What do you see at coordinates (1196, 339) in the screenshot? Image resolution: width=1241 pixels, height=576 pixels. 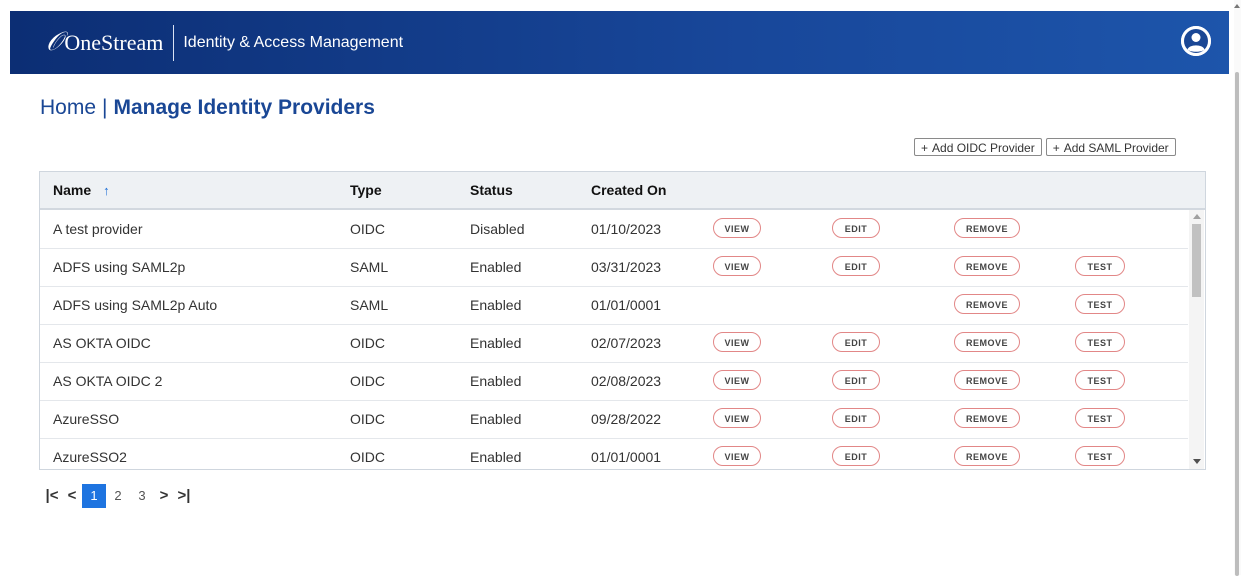 I see `table-scrollbar` at bounding box center [1196, 339].